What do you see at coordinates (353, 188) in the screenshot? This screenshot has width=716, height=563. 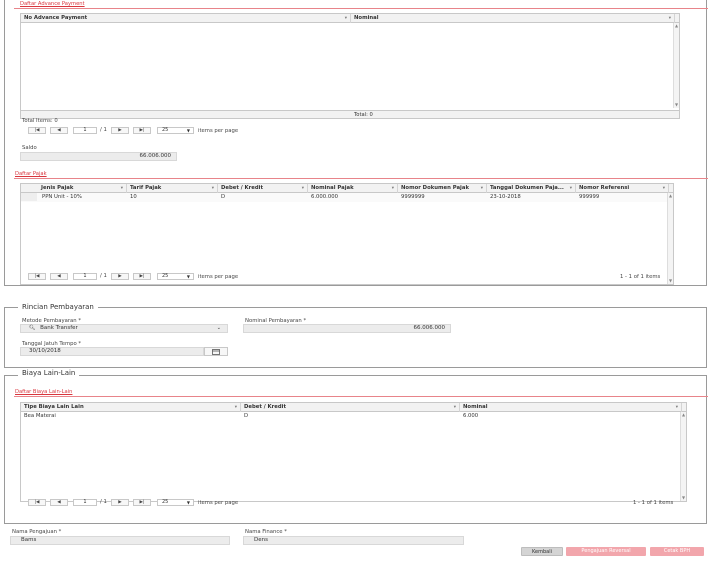 I see `col-nominal-pajak: Nominal Pajak ▾` at bounding box center [353, 188].